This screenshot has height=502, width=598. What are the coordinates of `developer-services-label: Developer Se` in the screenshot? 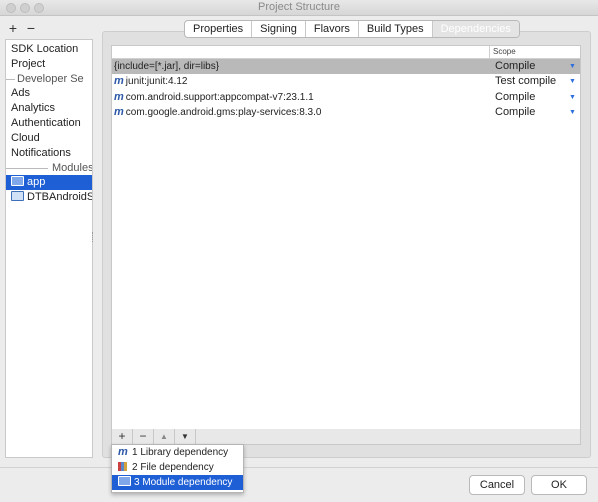 It's located at (50, 79).